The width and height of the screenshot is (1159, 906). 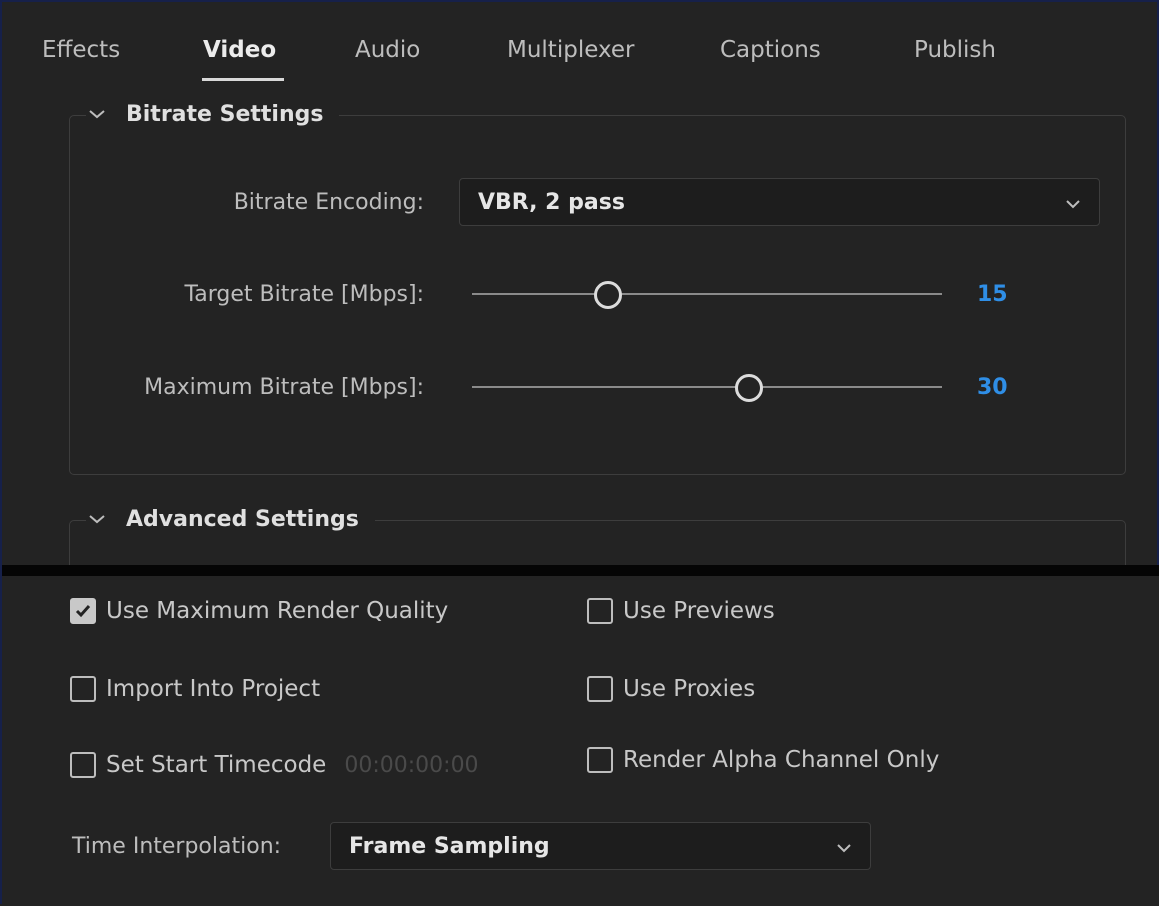 I want to click on use-previews-option: Use Previews, so click(x=681, y=611).